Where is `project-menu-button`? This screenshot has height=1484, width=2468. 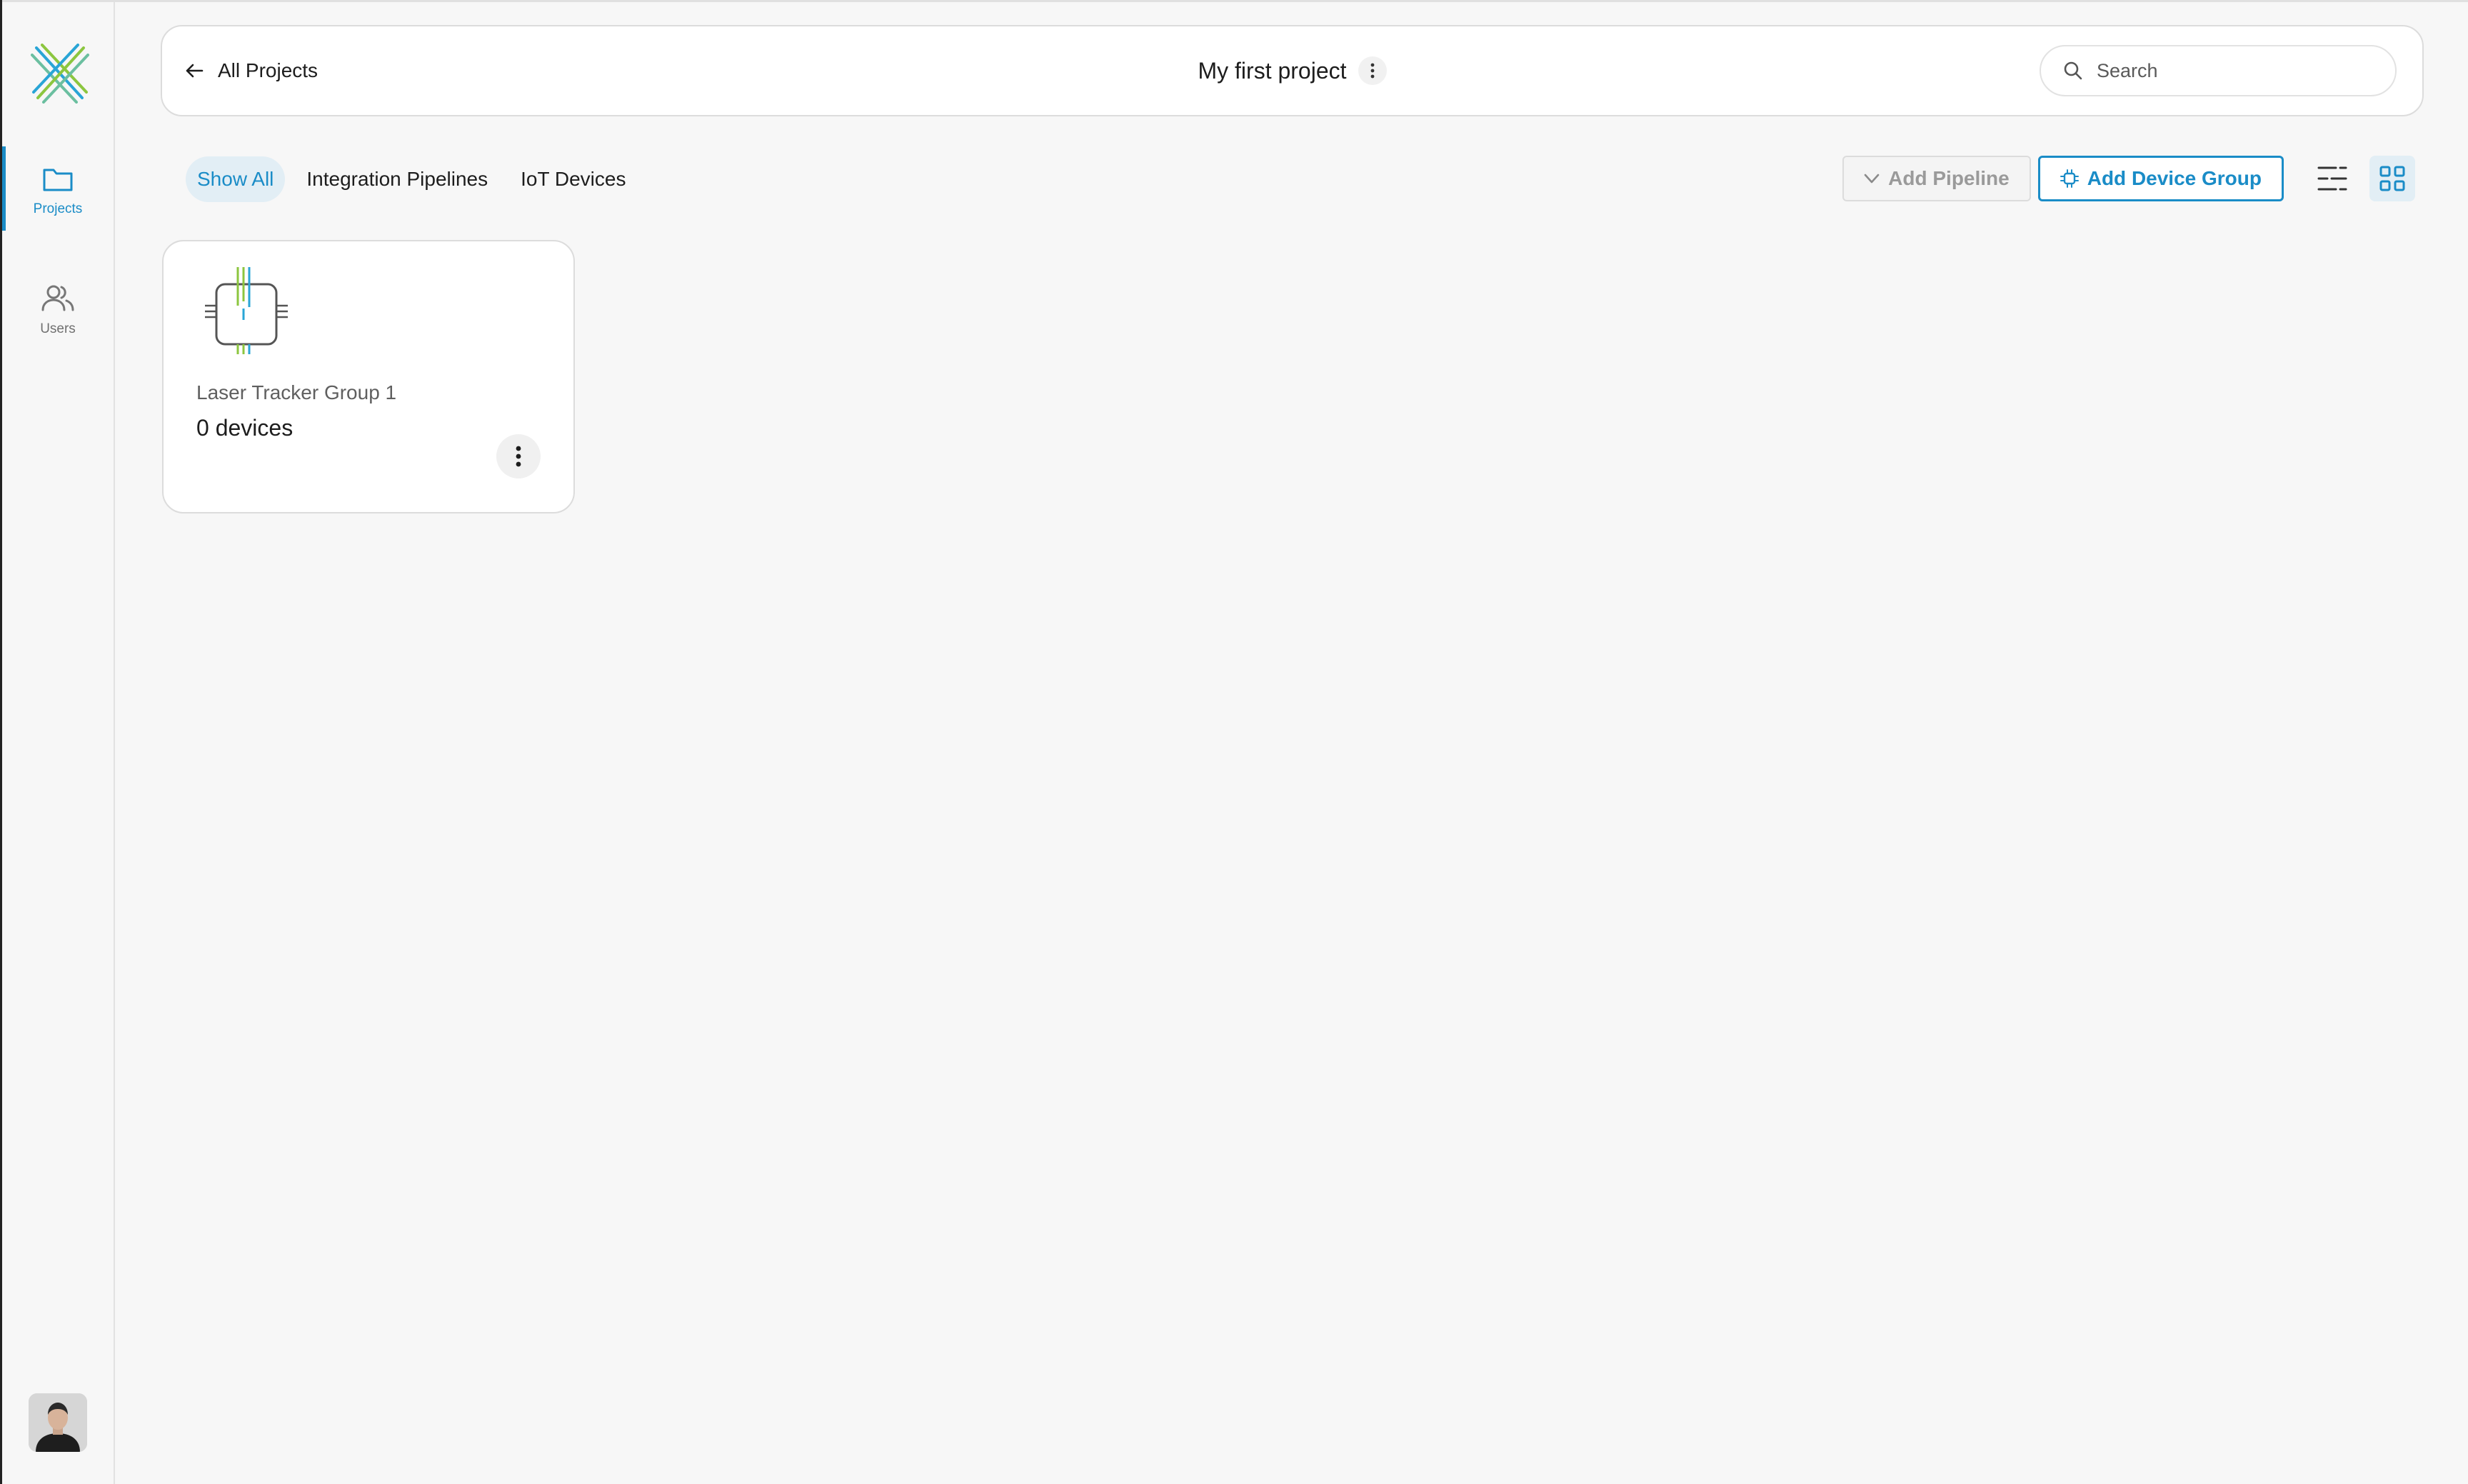
project-menu-button is located at coordinates (1373, 70).